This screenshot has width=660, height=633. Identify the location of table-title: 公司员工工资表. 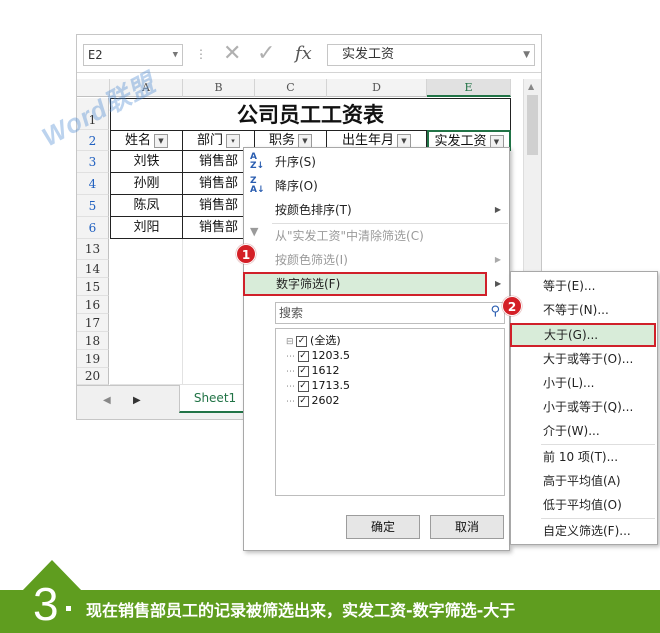
(310, 114).